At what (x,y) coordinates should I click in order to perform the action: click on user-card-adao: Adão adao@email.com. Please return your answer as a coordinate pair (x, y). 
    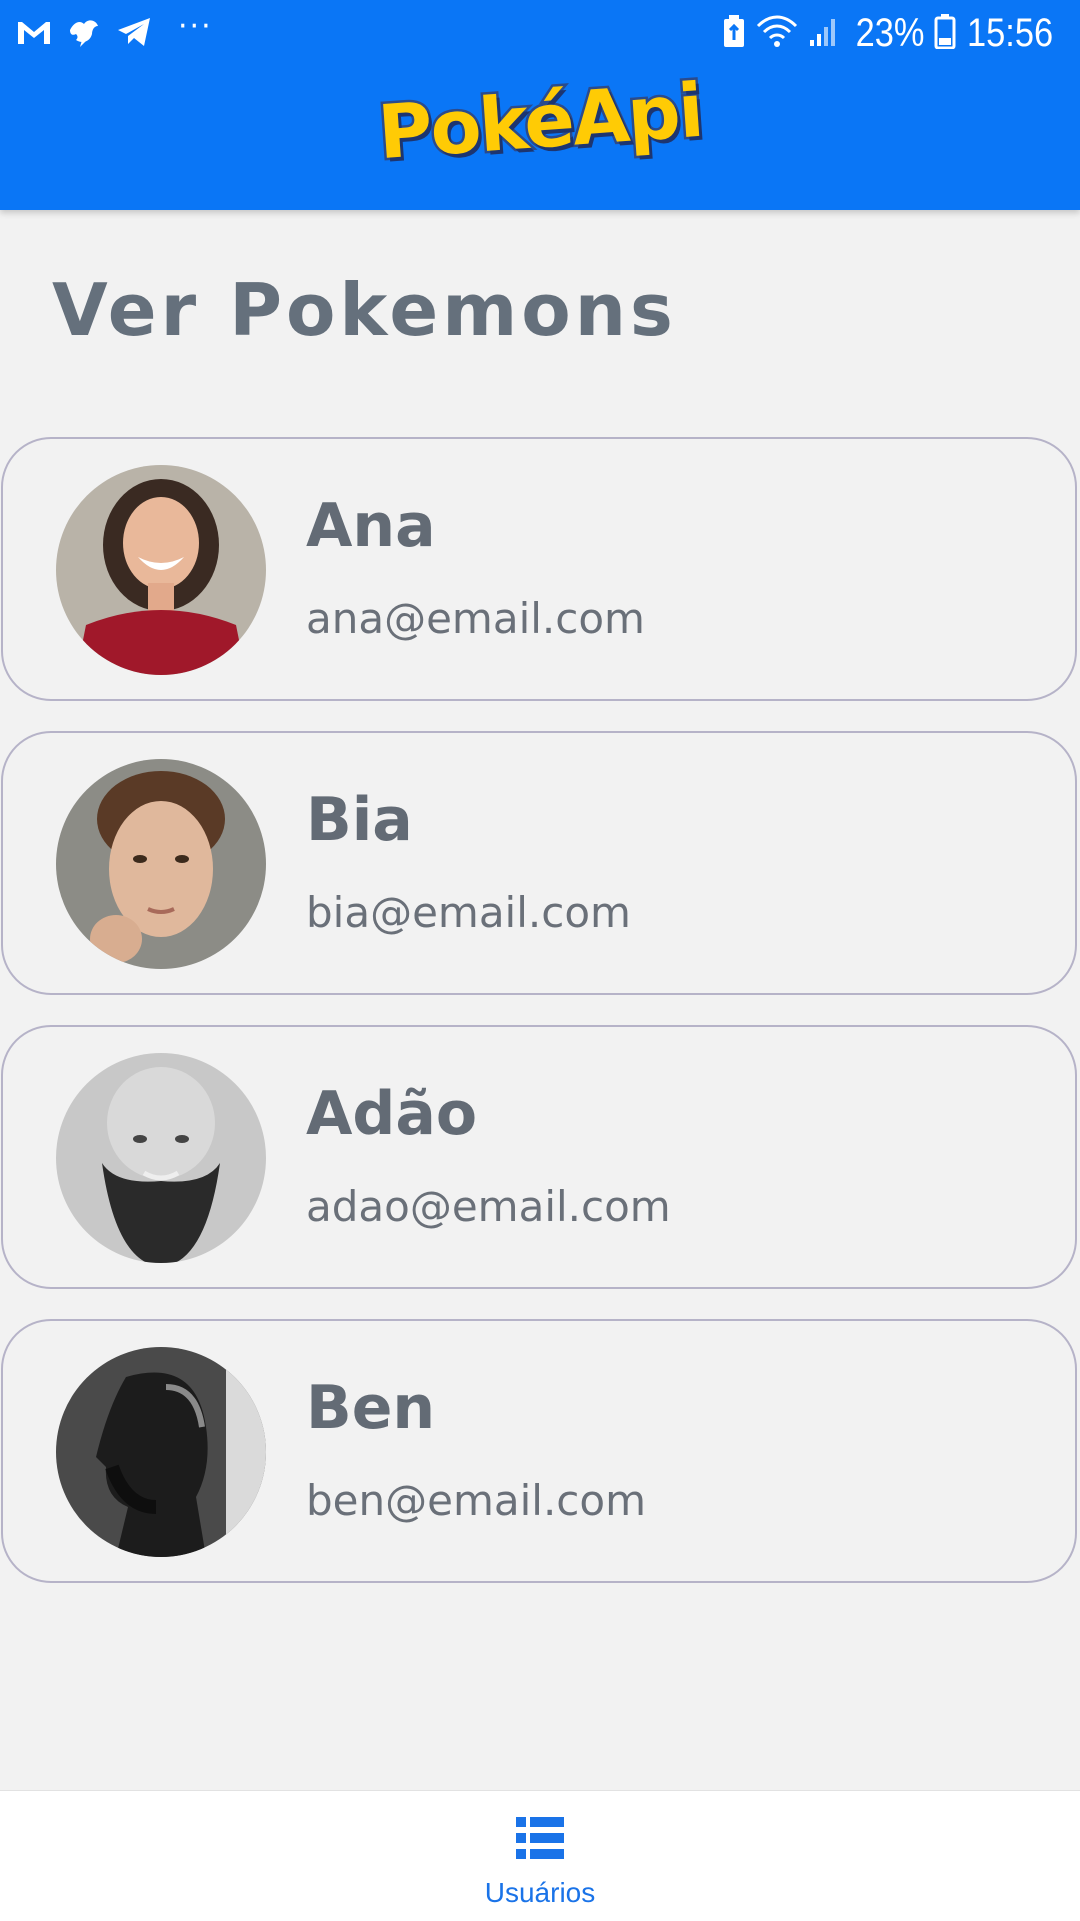
    Looking at the image, I should click on (539, 1157).